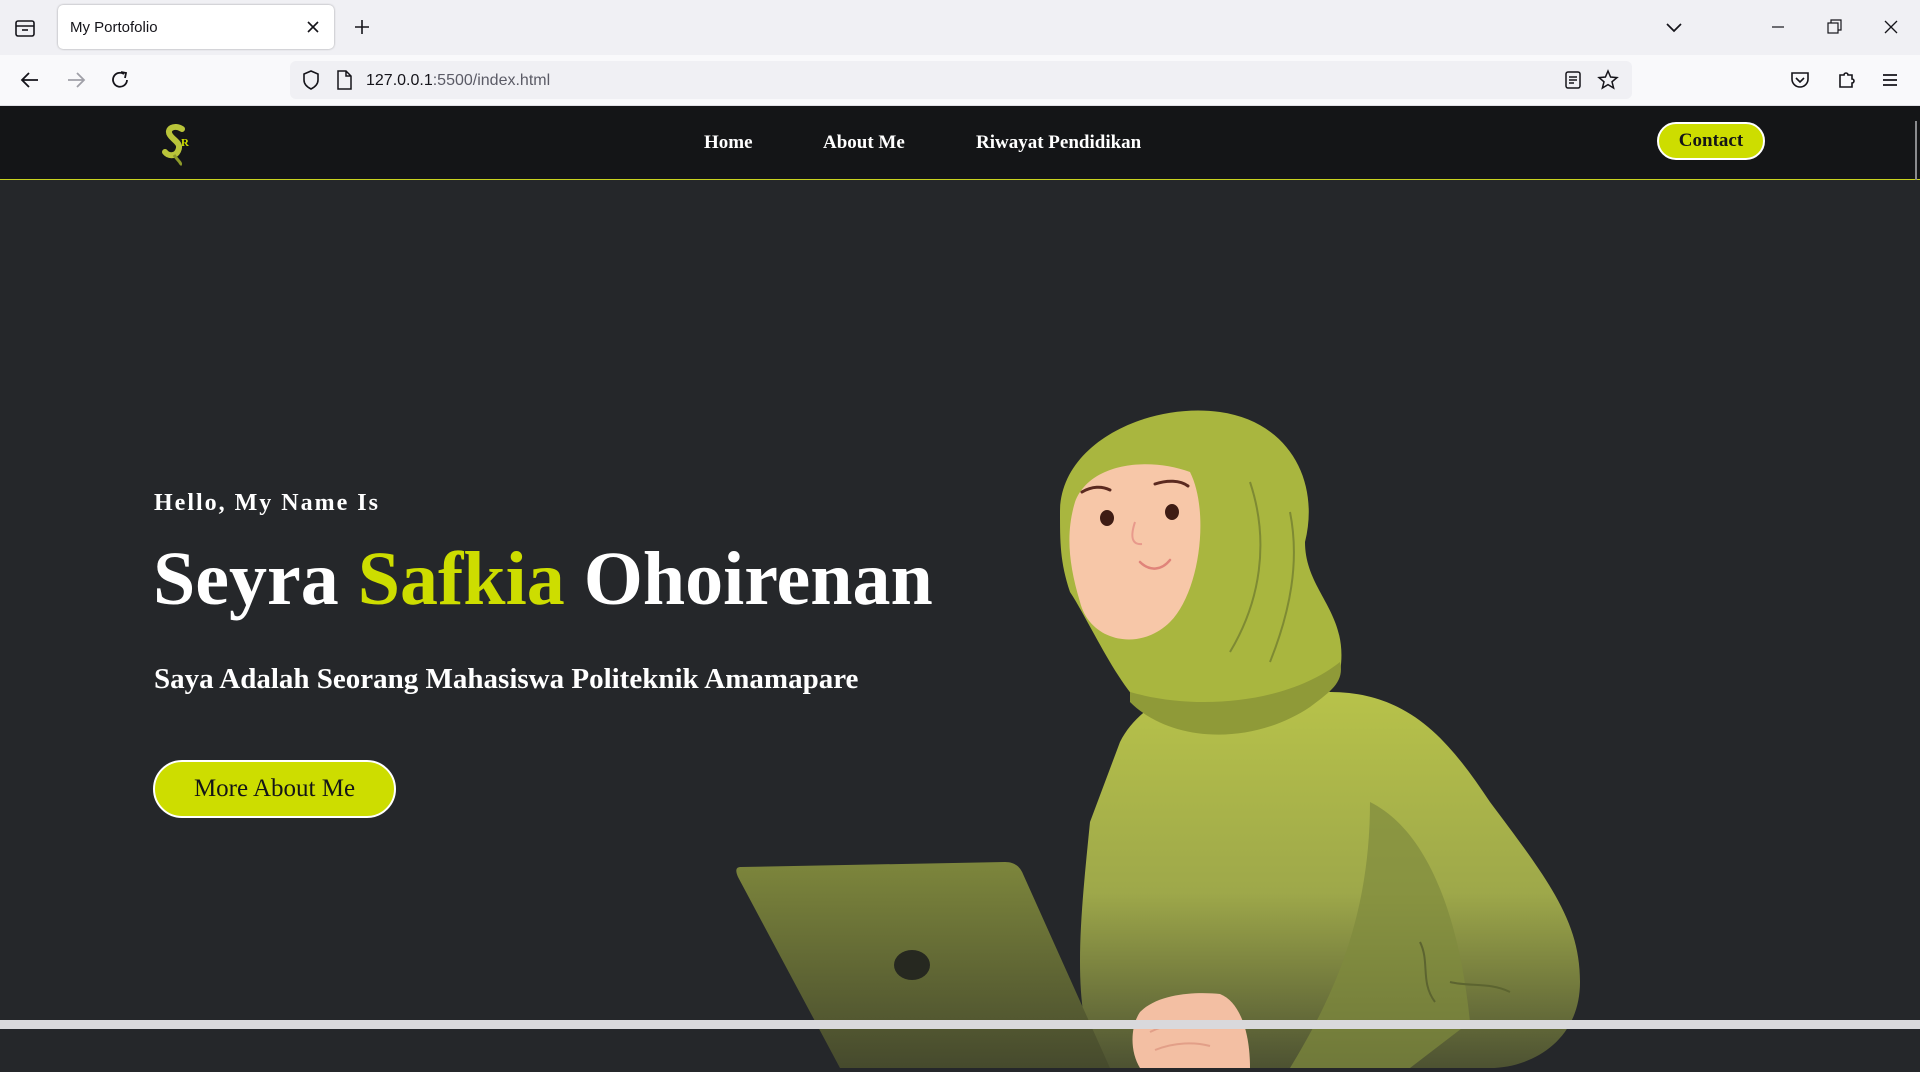 Image resolution: width=1920 pixels, height=1072 pixels. What do you see at coordinates (748, 579) in the screenshot?
I see `hero-name-last: Ohoirenan` at bounding box center [748, 579].